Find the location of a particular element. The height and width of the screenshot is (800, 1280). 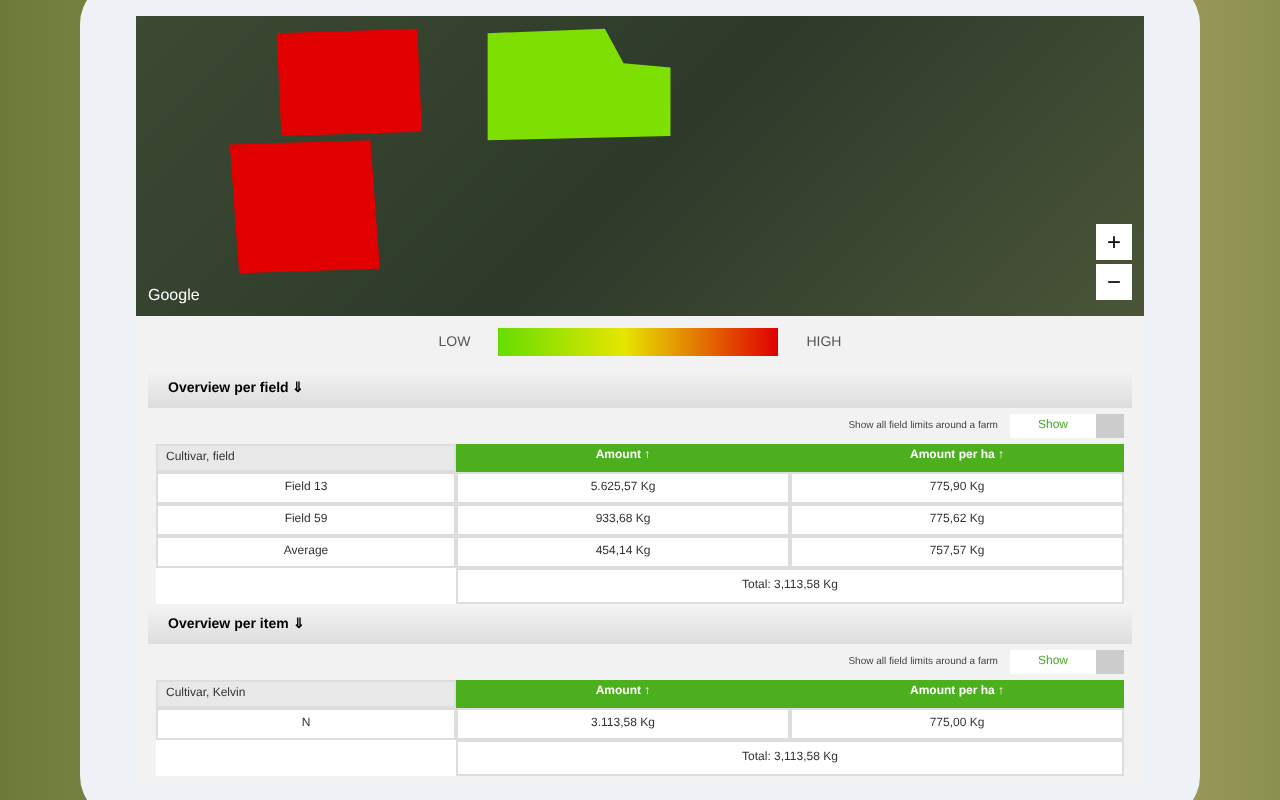

map-attribution: Google is located at coordinates (174, 295).